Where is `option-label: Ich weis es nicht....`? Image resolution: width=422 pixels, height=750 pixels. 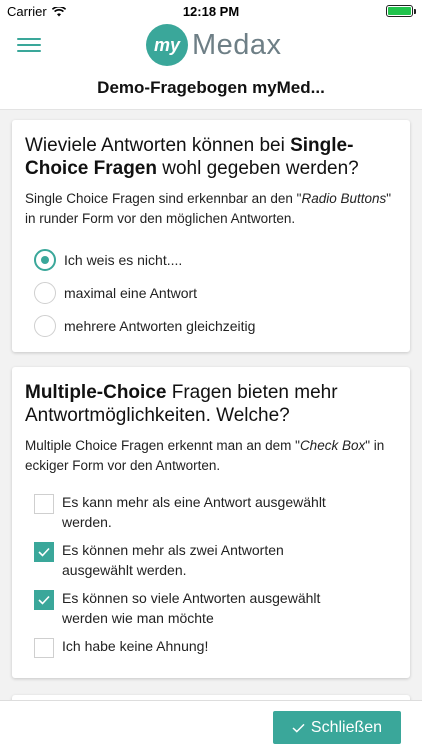
option-label: Ich weis es nicht.... is located at coordinates (123, 259).